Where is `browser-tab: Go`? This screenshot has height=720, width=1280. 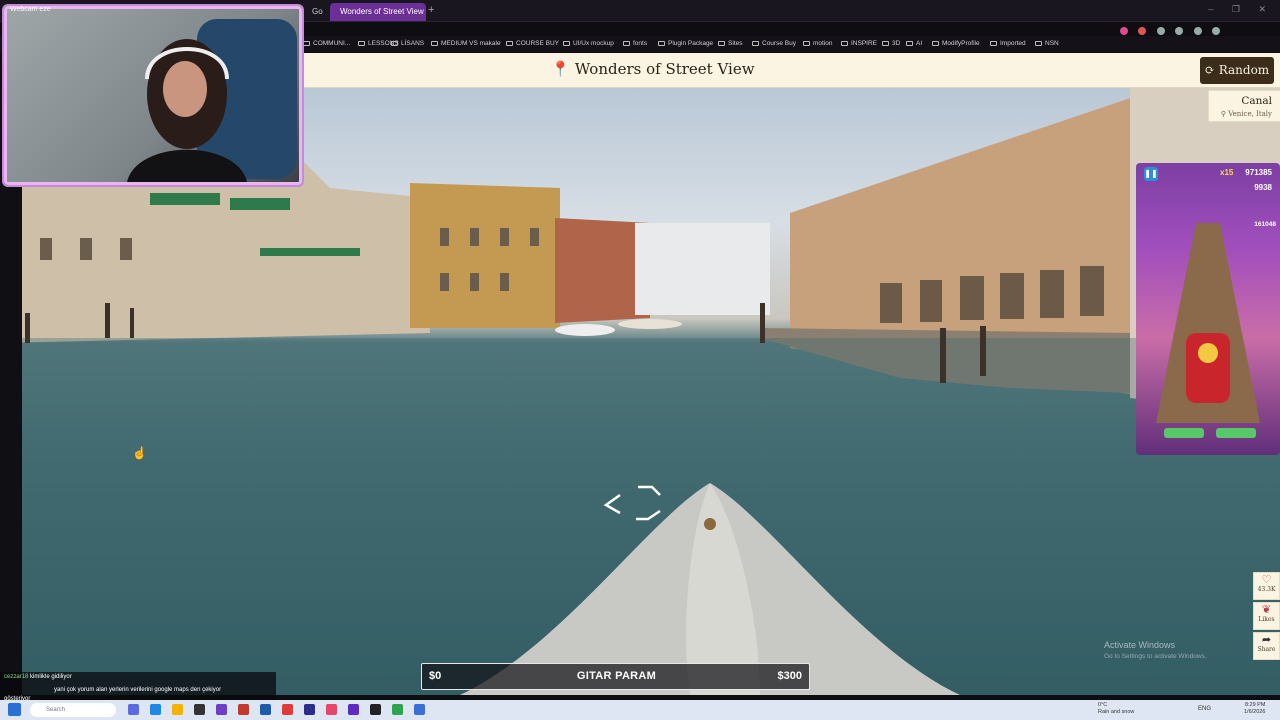
browser-tab: Go is located at coordinates (315, 12).